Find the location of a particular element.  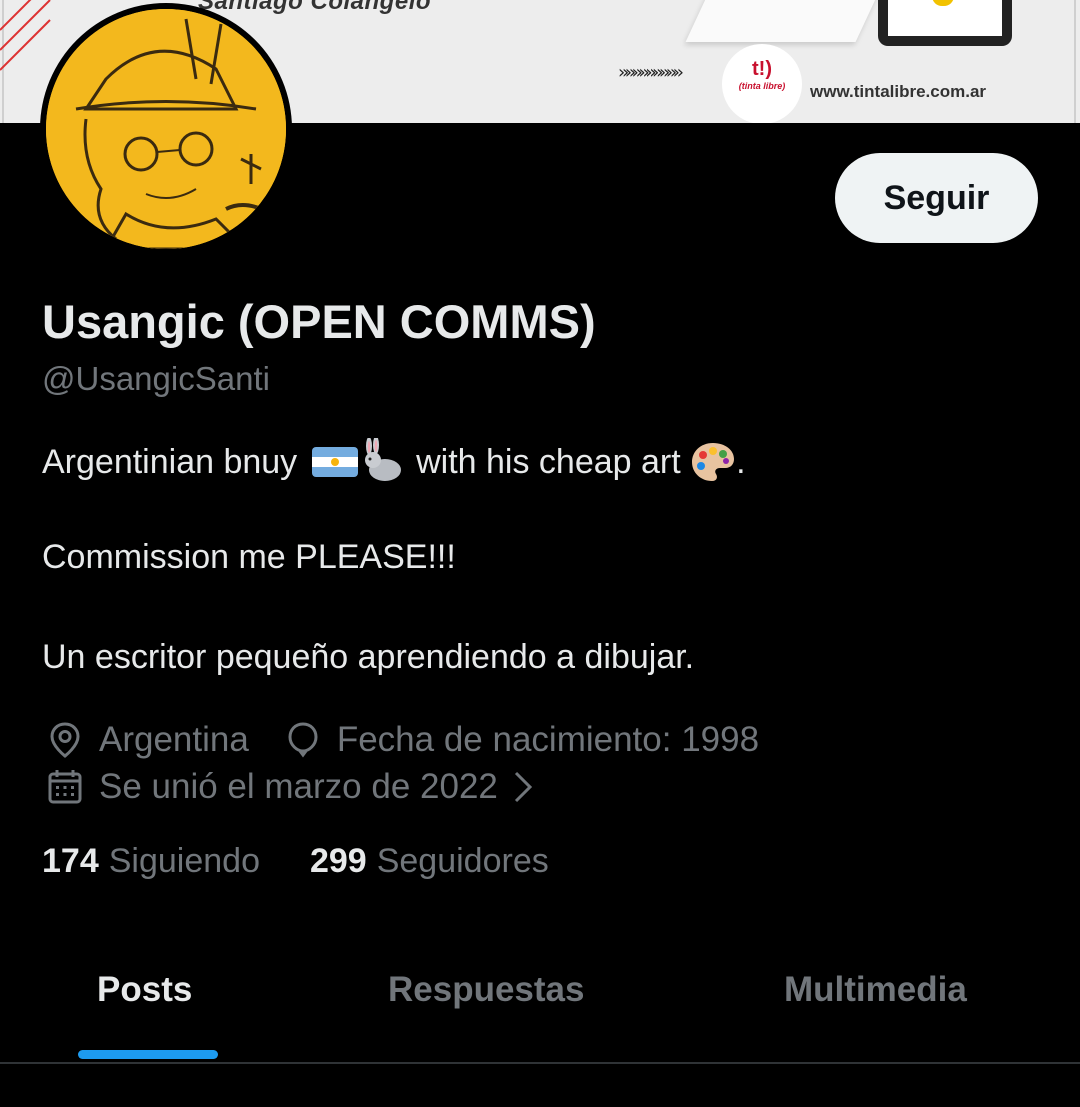

tabs-divider is located at coordinates (540, 1063).